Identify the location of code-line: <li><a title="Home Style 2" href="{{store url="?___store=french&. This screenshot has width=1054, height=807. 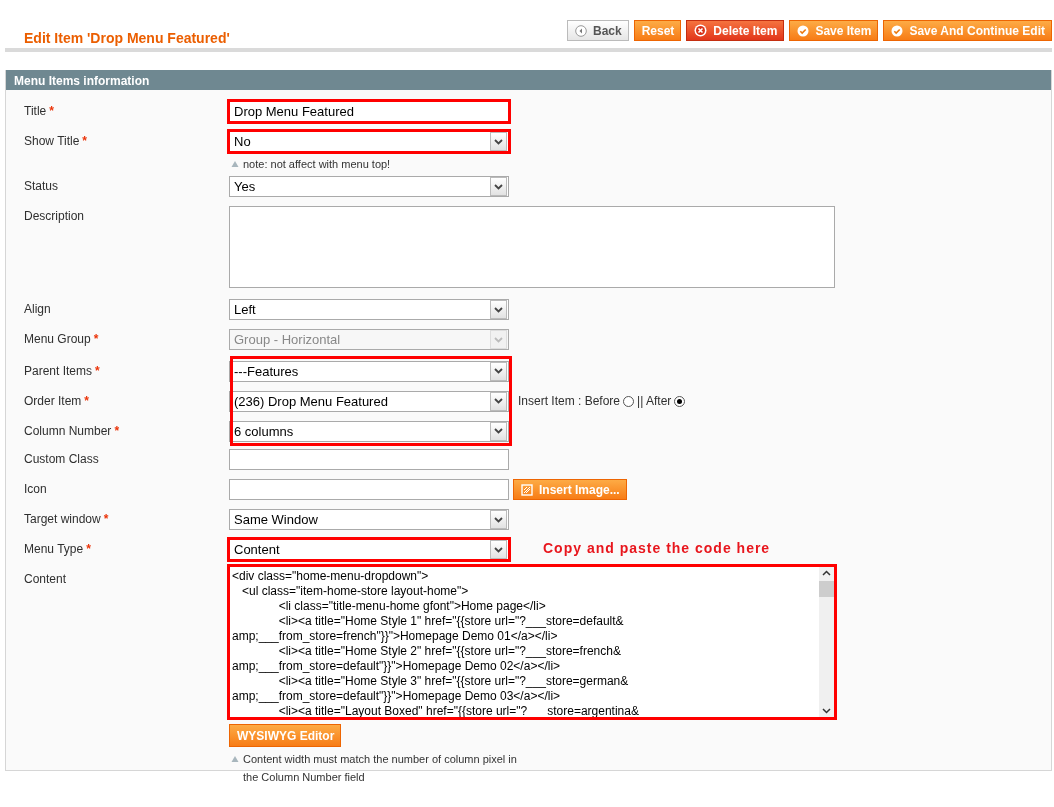
(449, 651).